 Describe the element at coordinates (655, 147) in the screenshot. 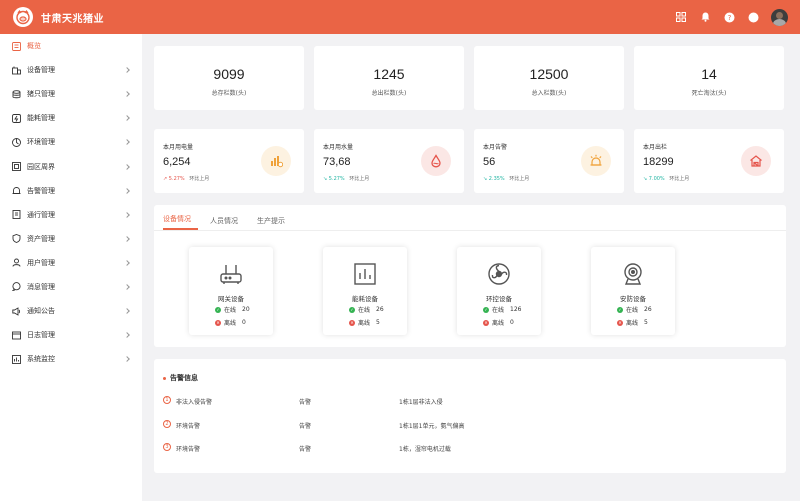

I see `metric-title: 本月出栏` at that location.